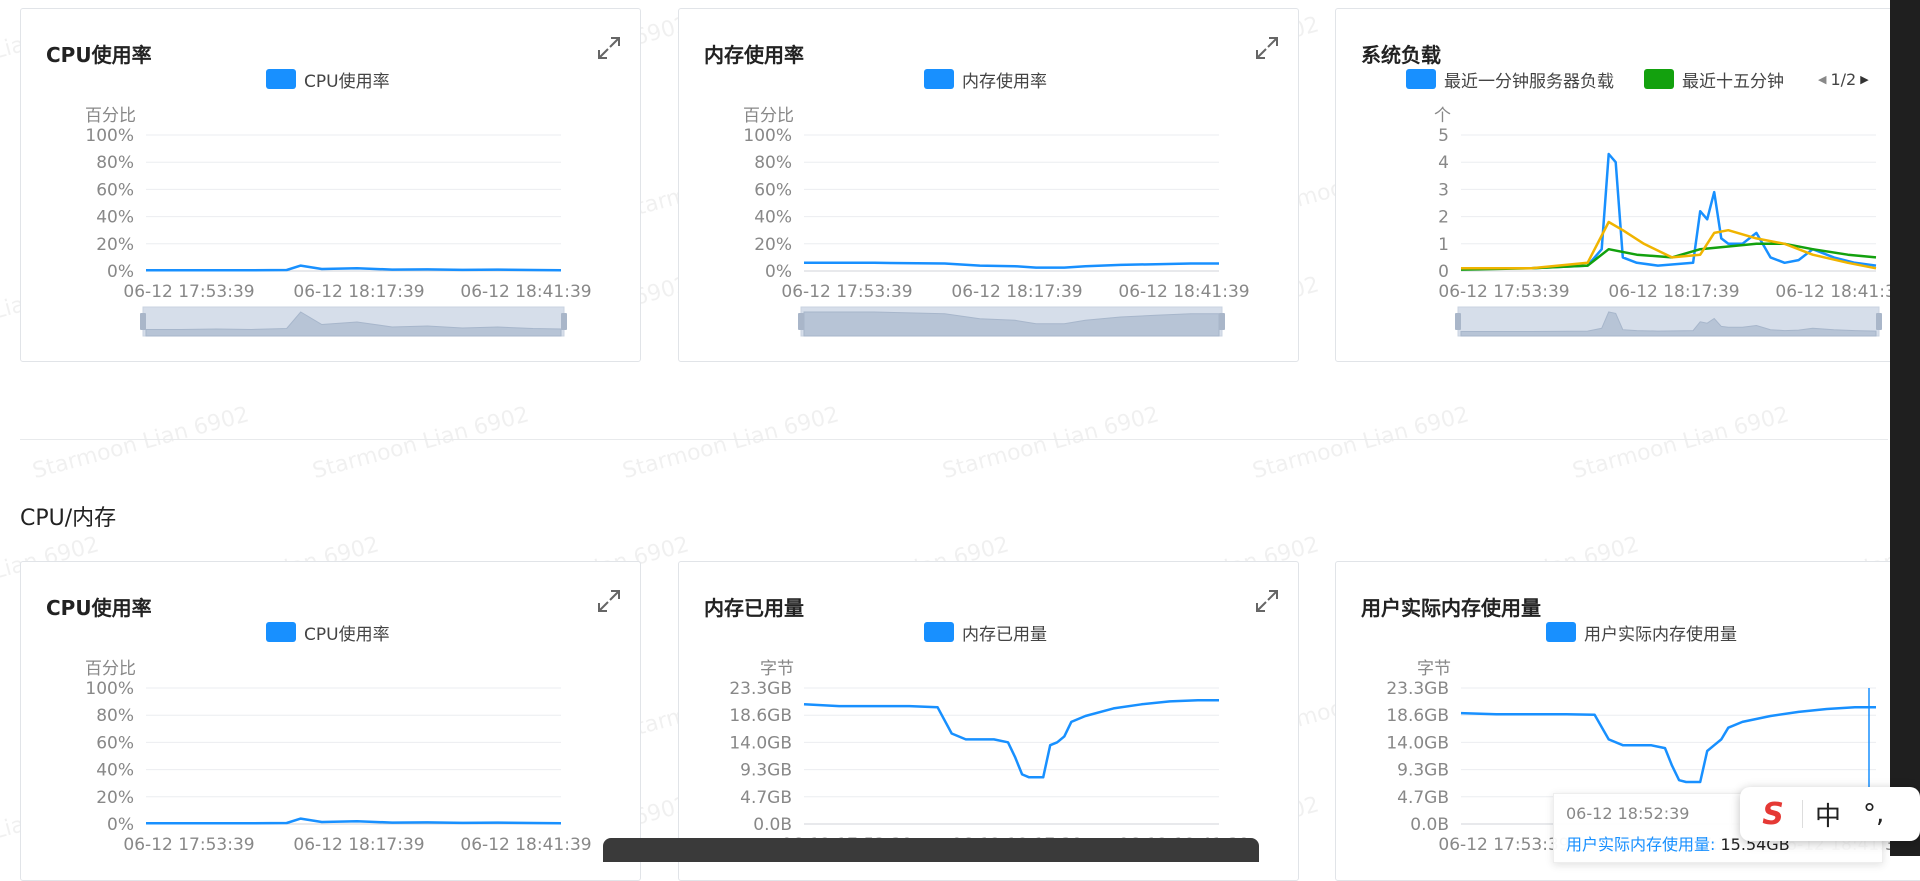 This screenshot has height=881, width=1920. I want to click on y-tick-label: 5, so click(1443, 136).